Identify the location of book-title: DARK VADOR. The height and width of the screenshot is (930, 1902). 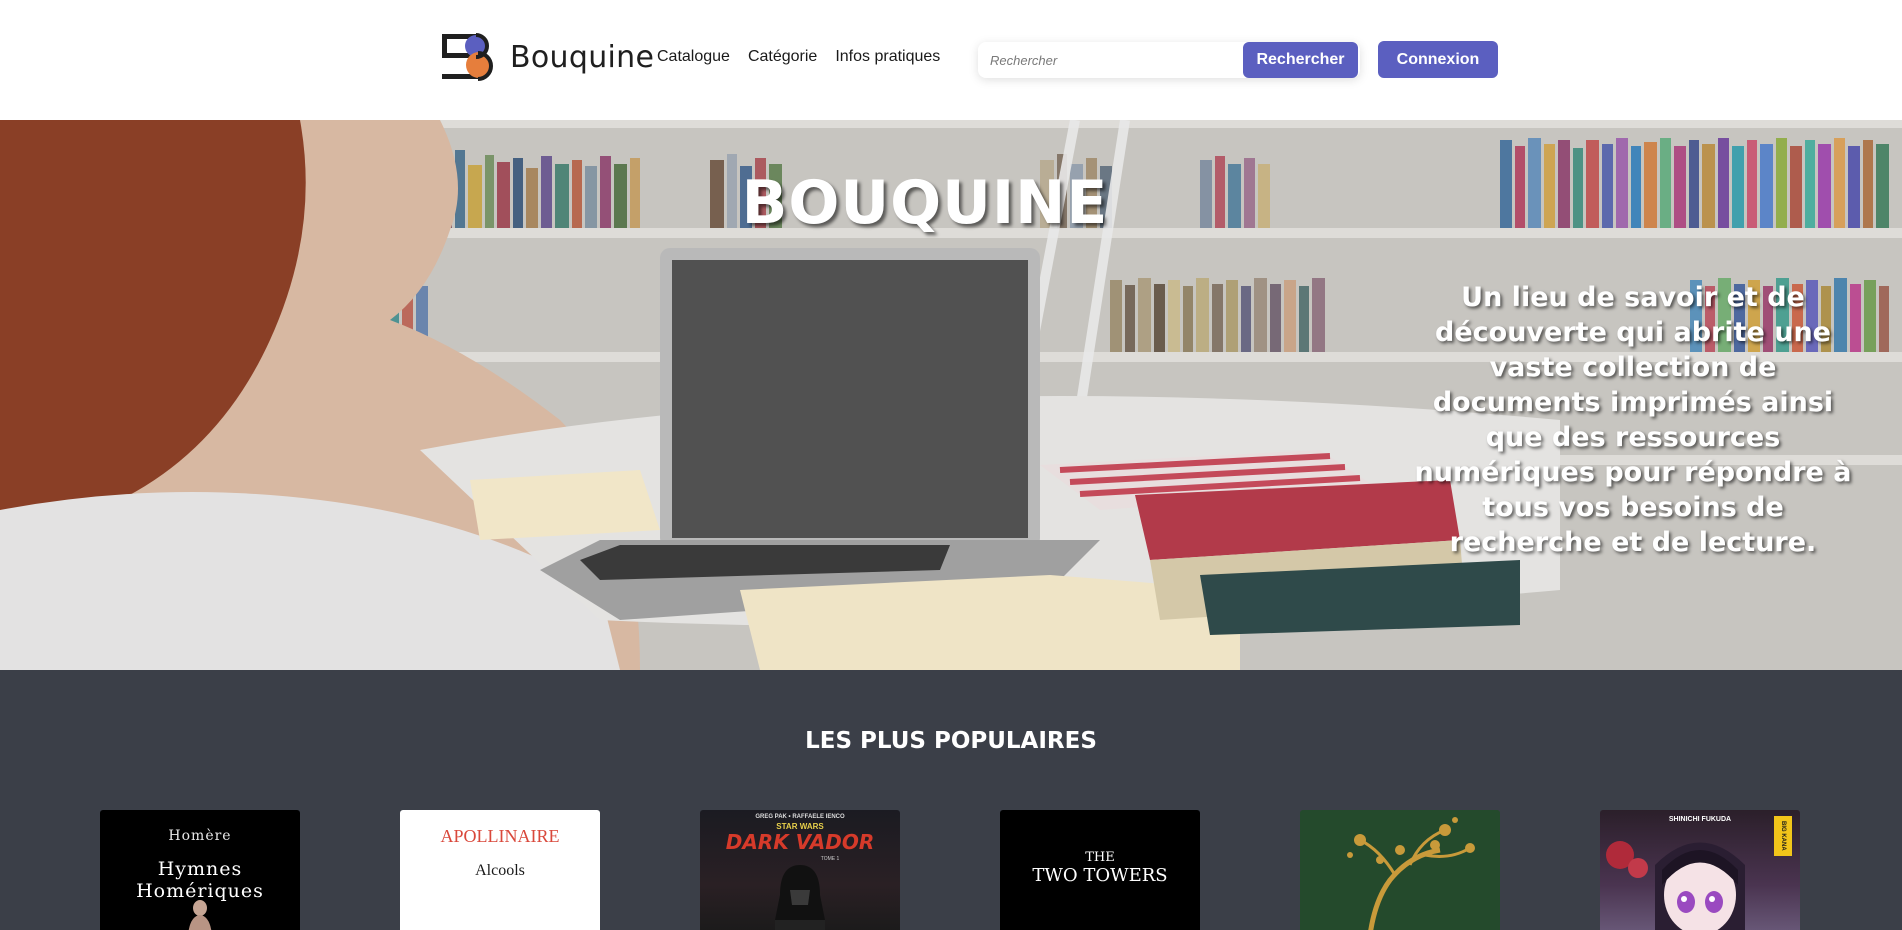
(800, 842).